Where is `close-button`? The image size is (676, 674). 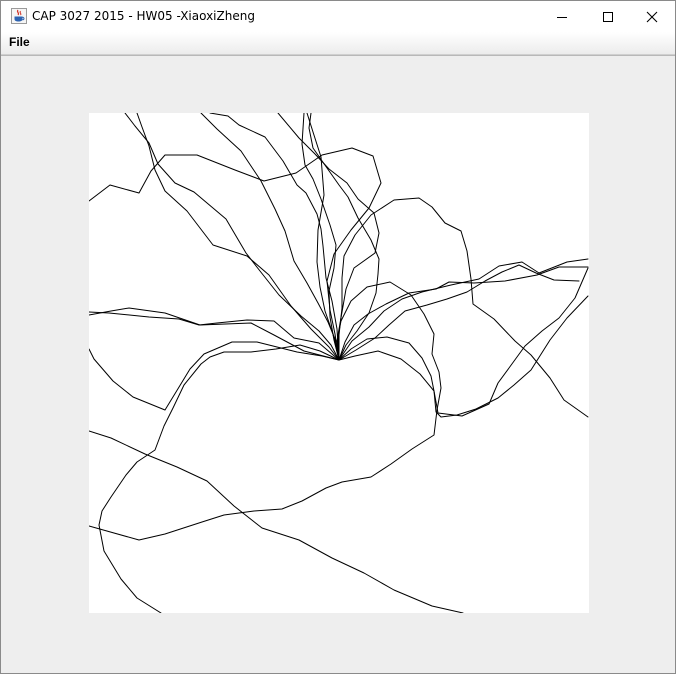 close-button is located at coordinates (652, 16).